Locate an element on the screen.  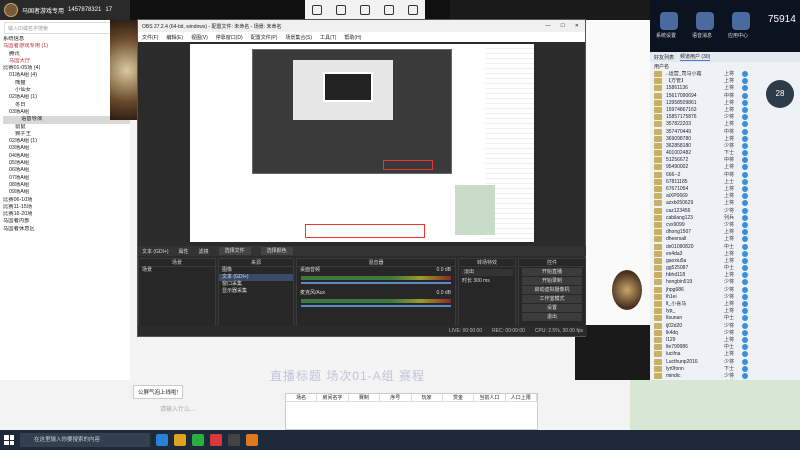
sheet-header-cell: 房间名字 is located at coordinates (333, 397).